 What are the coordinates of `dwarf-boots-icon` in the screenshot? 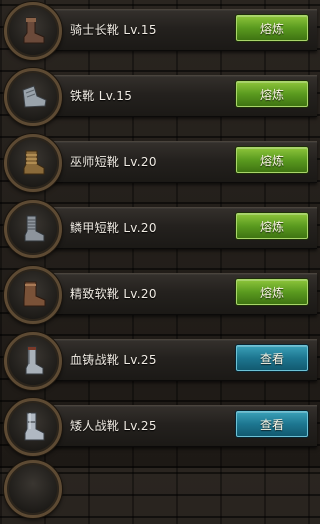 It's located at (34, 426).